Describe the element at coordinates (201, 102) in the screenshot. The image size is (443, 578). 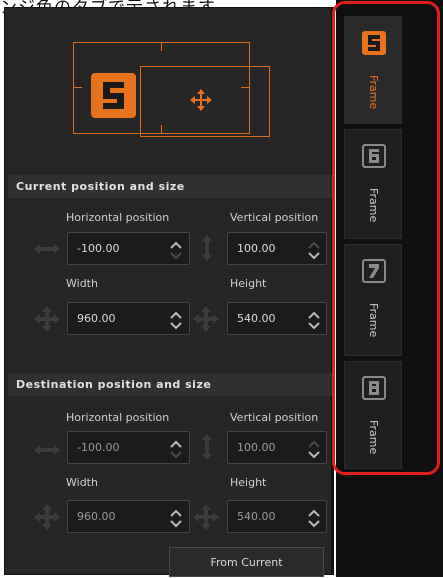
I see `move-icon` at that location.